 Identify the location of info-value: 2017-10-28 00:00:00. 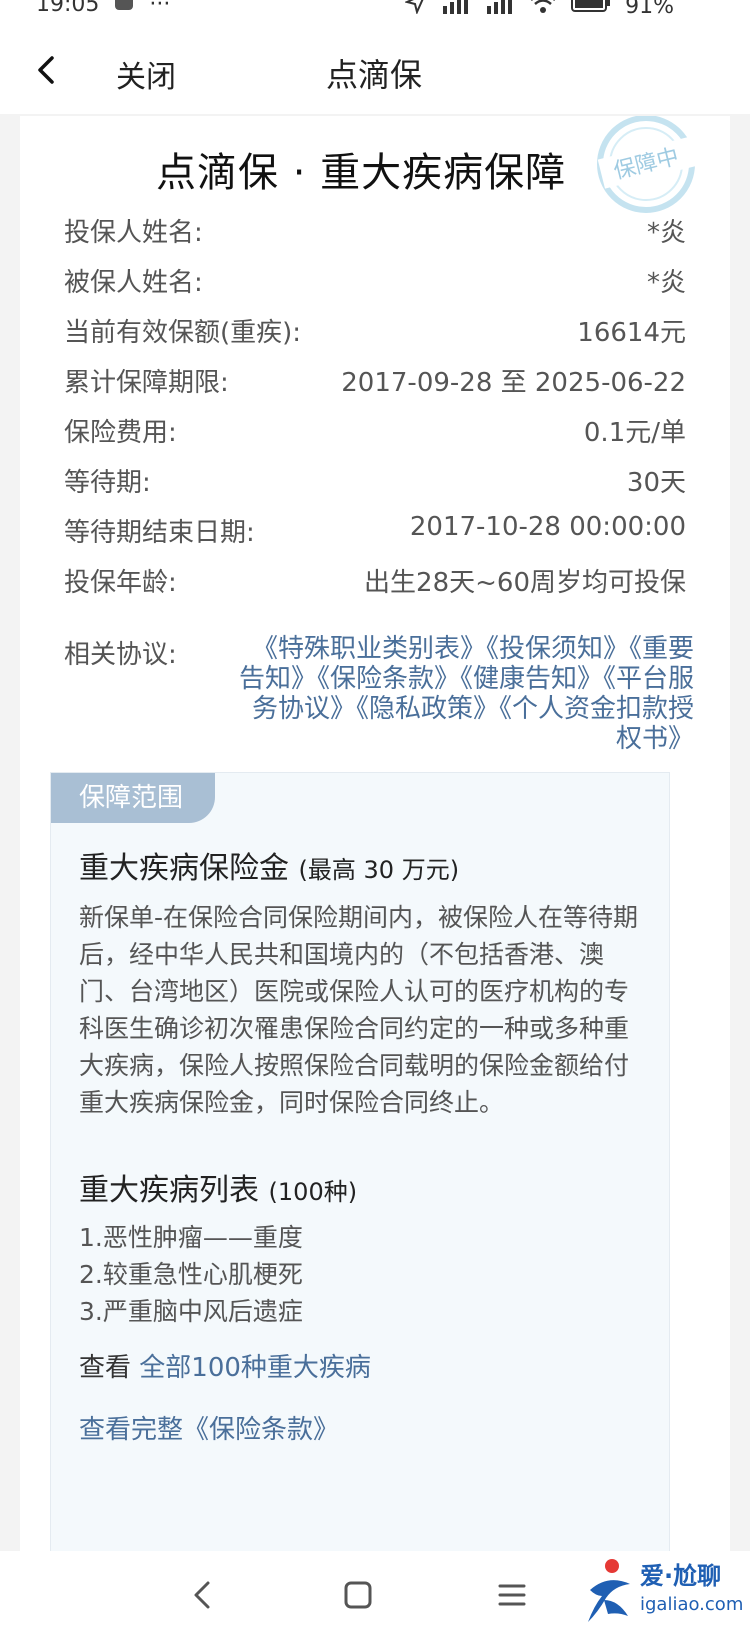
(547, 527).